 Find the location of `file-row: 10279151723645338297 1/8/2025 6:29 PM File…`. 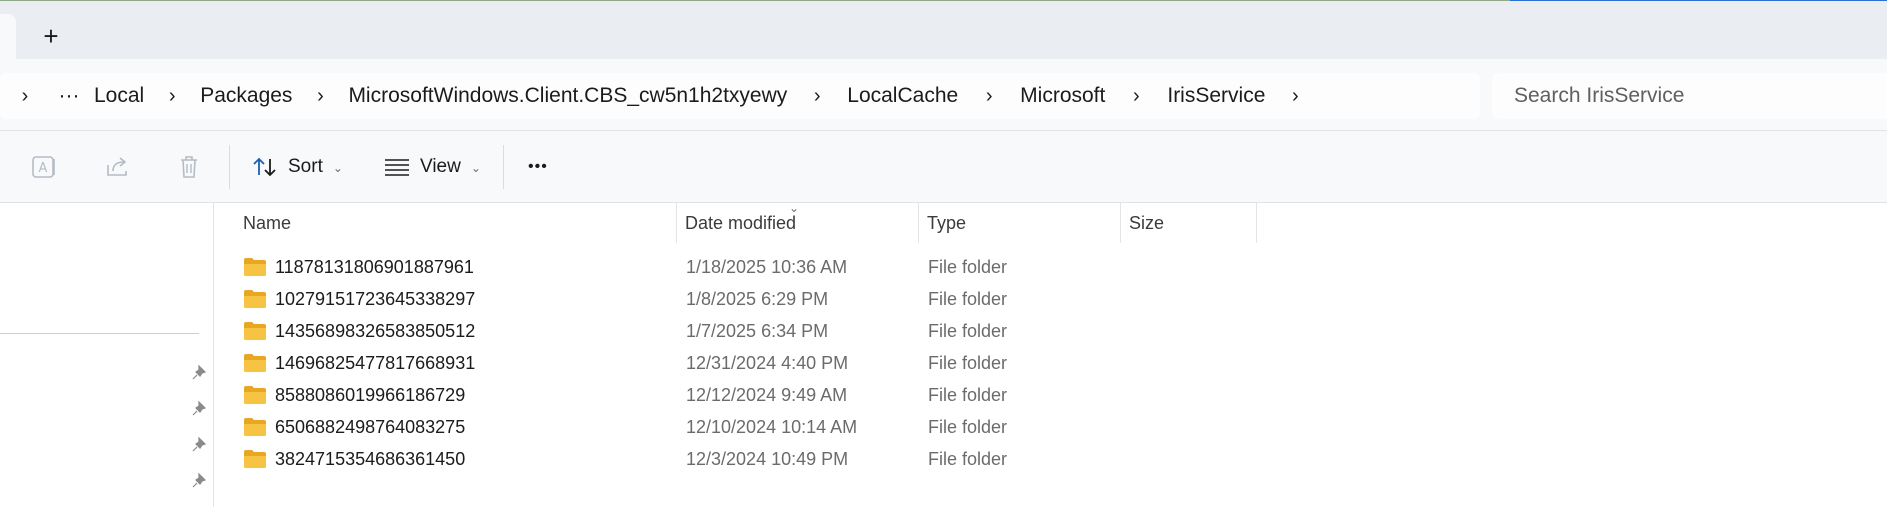

file-row: 10279151723645338297 1/8/2025 6:29 PM File… is located at coordinates (1051, 299).